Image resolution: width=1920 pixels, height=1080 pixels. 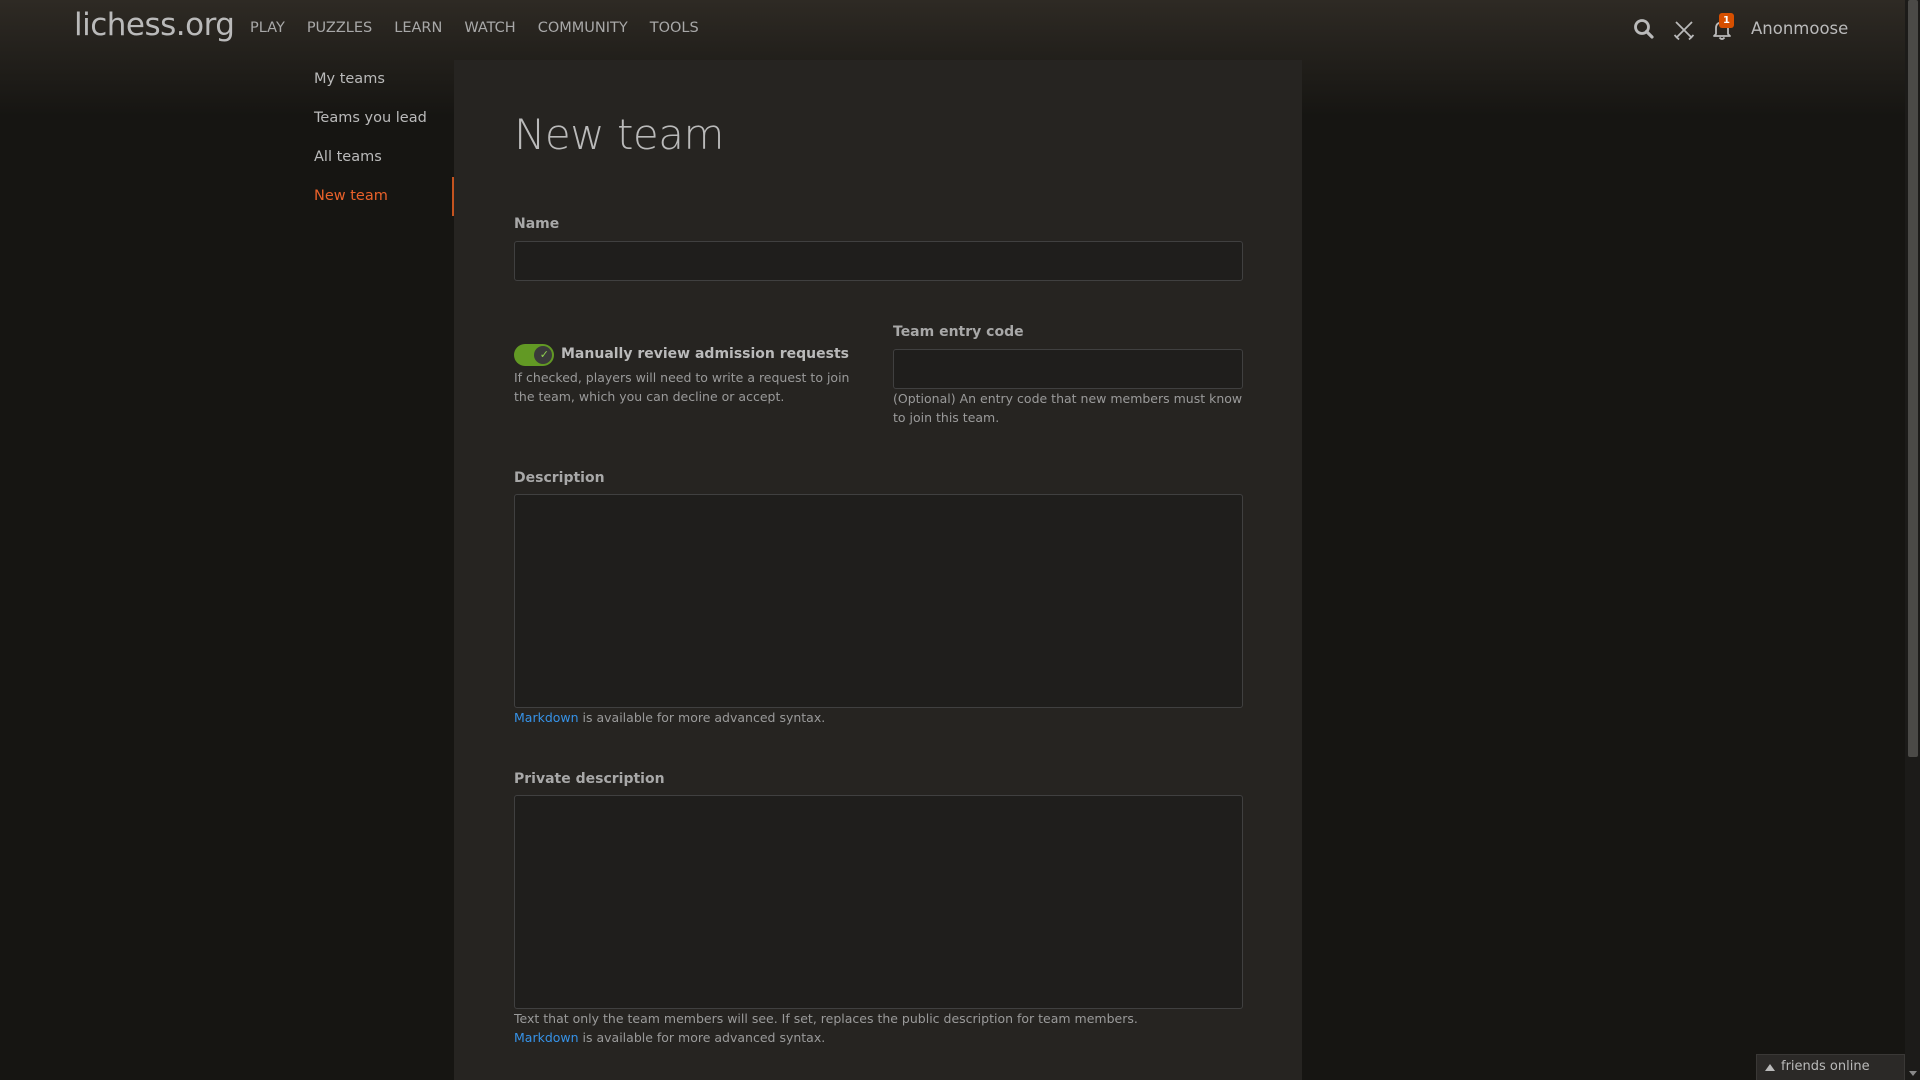 I want to click on main-nav: PLAY PUZZLES LEARN WATCH COMMUNITY TOOLS, so click(x=474, y=28).